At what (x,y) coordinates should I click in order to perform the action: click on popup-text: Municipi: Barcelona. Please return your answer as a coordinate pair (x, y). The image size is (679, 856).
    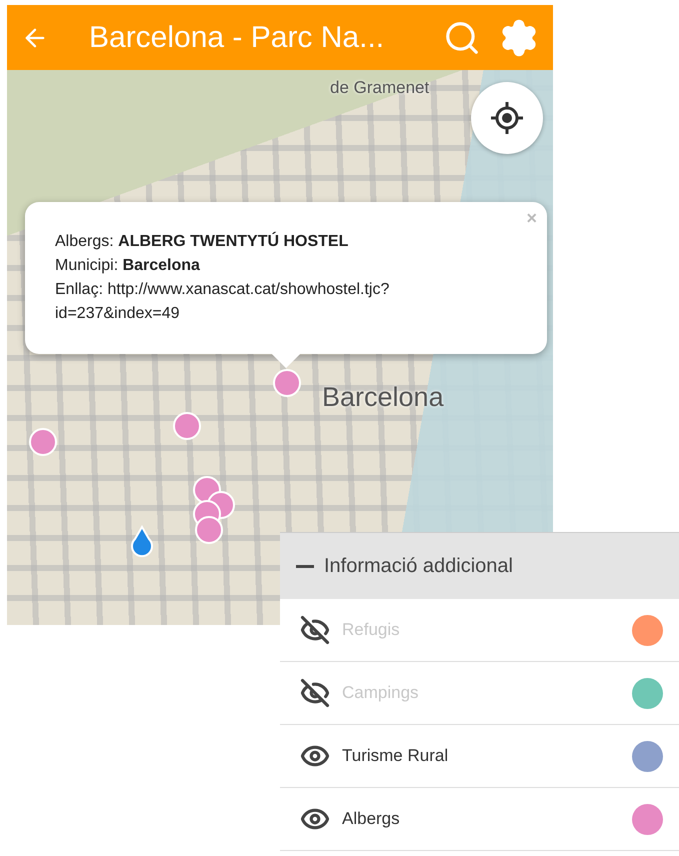
    Looking at the image, I should click on (128, 266).